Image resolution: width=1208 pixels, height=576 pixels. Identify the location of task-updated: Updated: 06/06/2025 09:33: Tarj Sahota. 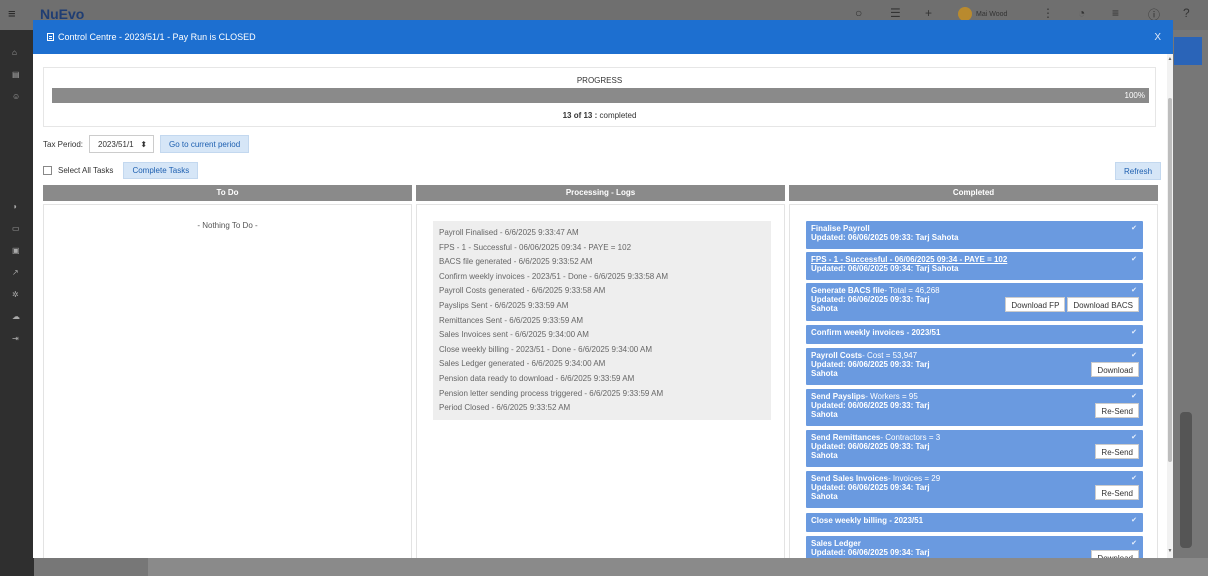
(885, 237).